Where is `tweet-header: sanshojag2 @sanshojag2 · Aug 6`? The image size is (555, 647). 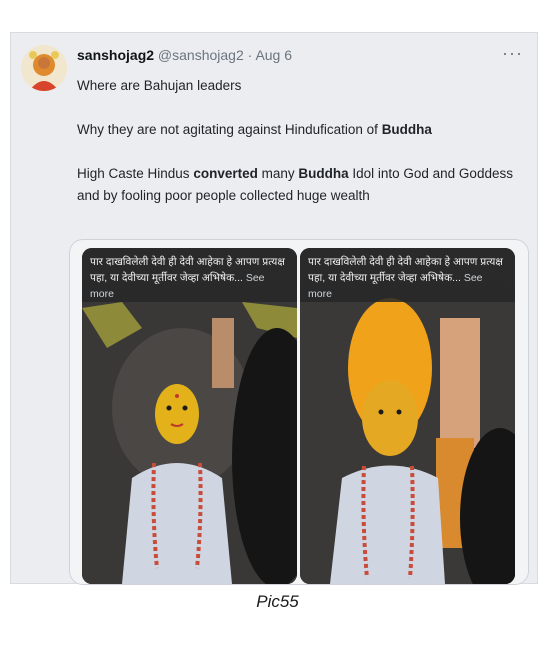
tweet-header: sanshojag2 @sanshojag2 · Aug 6 is located at coordinates (184, 55).